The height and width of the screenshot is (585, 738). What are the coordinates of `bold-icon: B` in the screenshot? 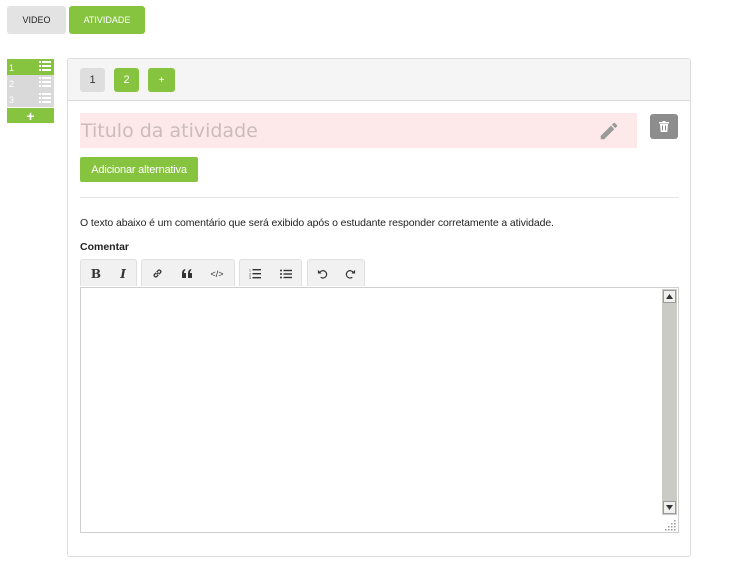 It's located at (96, 273).